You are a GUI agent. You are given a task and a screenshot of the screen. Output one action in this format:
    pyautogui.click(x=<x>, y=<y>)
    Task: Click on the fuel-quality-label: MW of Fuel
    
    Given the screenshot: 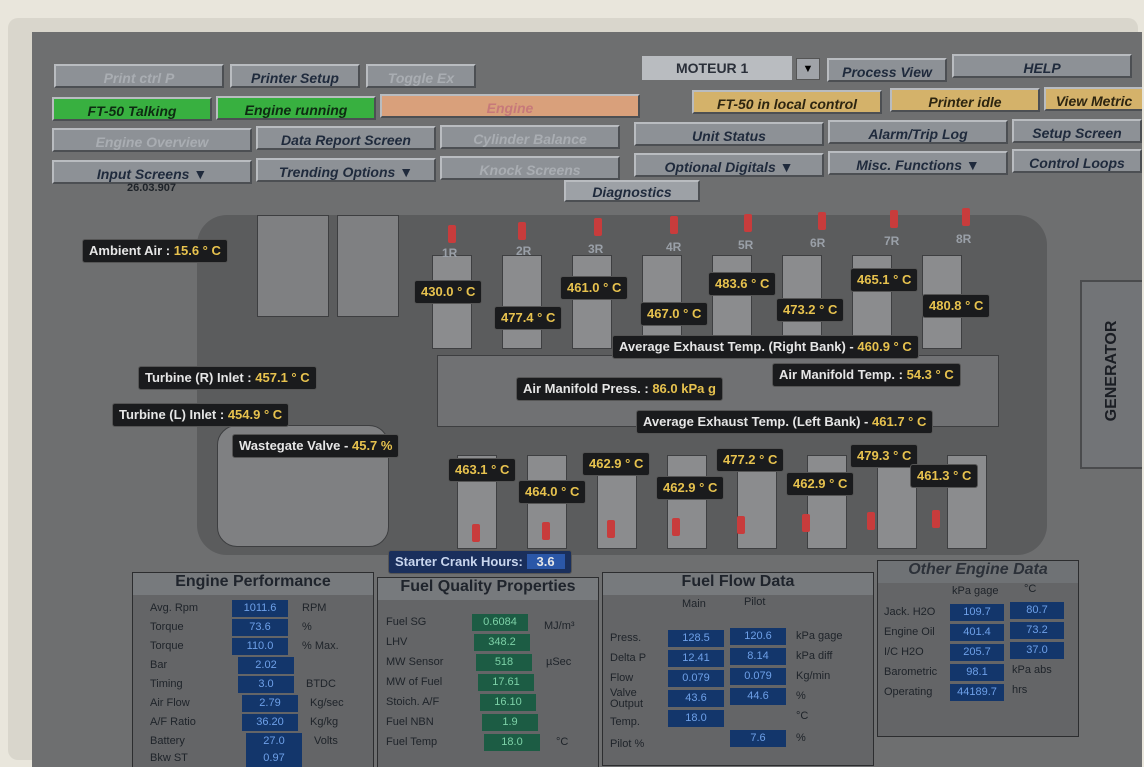 What is the action you would take?
    pyautogui.click(x=414, y=682)
    